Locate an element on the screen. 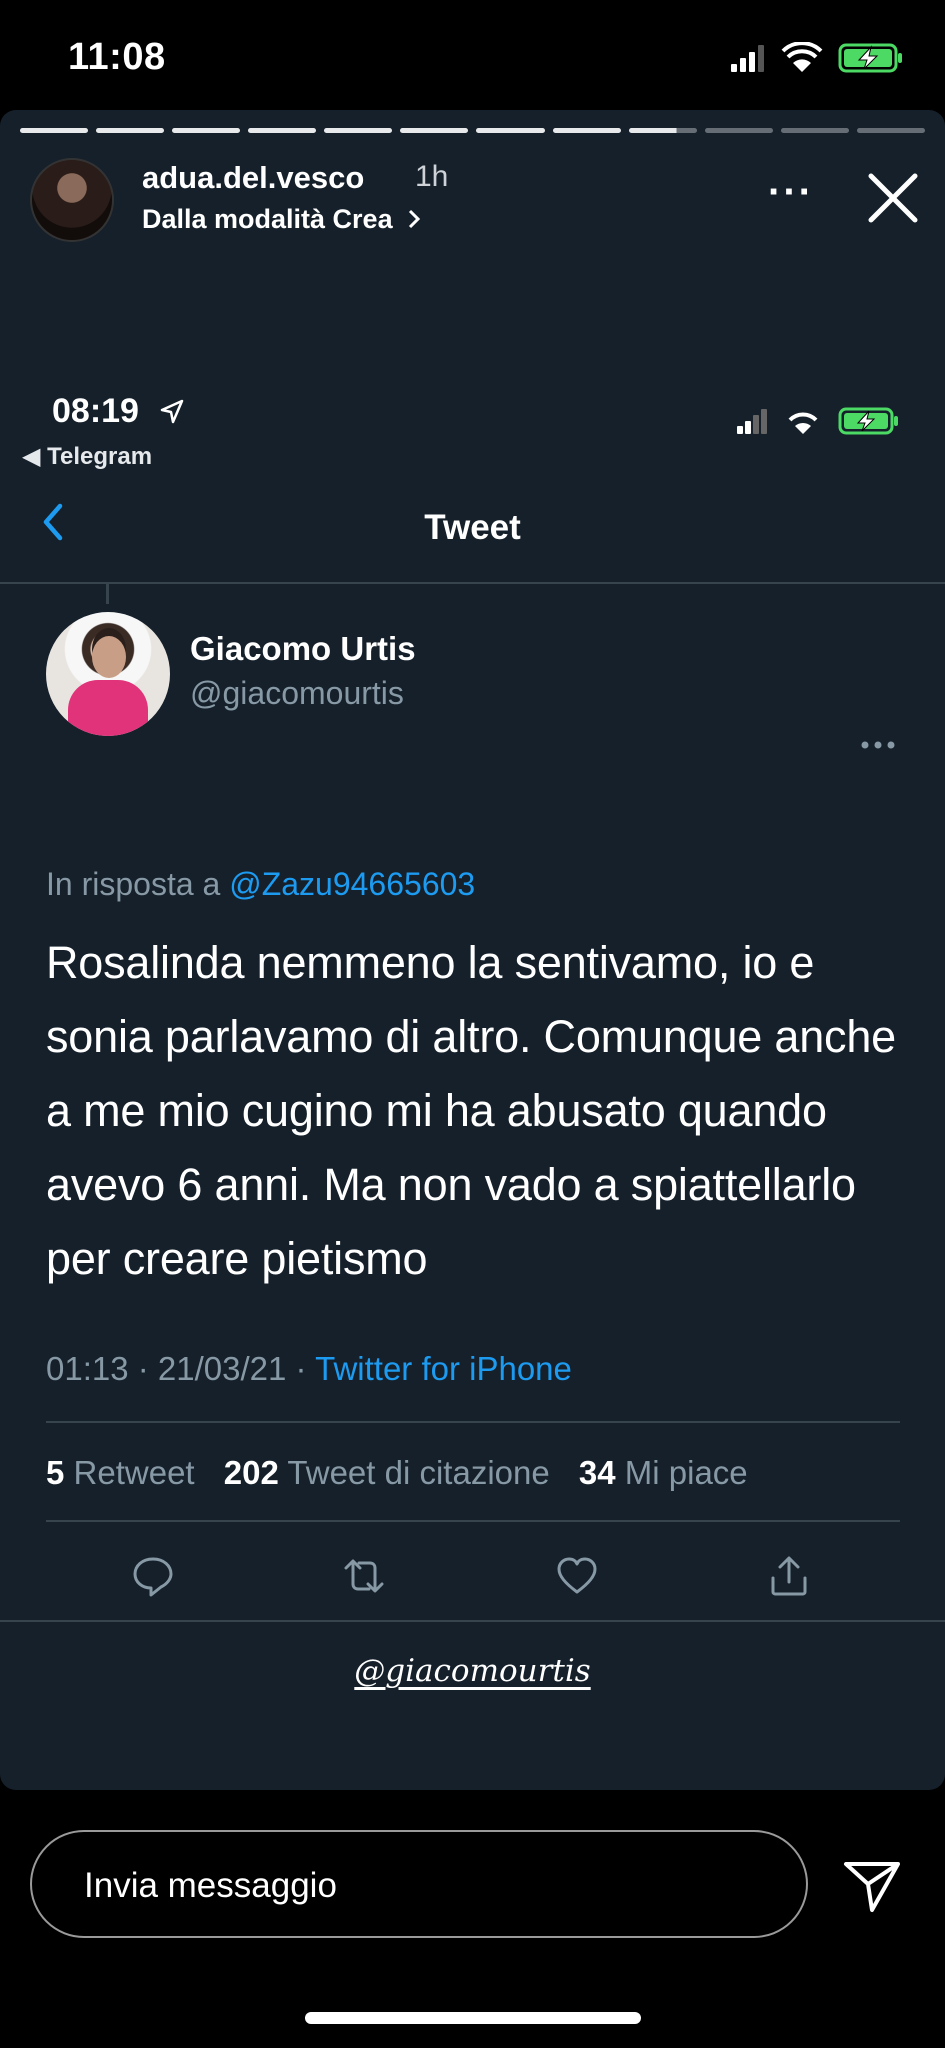 This screenshot has height=2048, width=945. status-icons is located at coordinates (816, 57).